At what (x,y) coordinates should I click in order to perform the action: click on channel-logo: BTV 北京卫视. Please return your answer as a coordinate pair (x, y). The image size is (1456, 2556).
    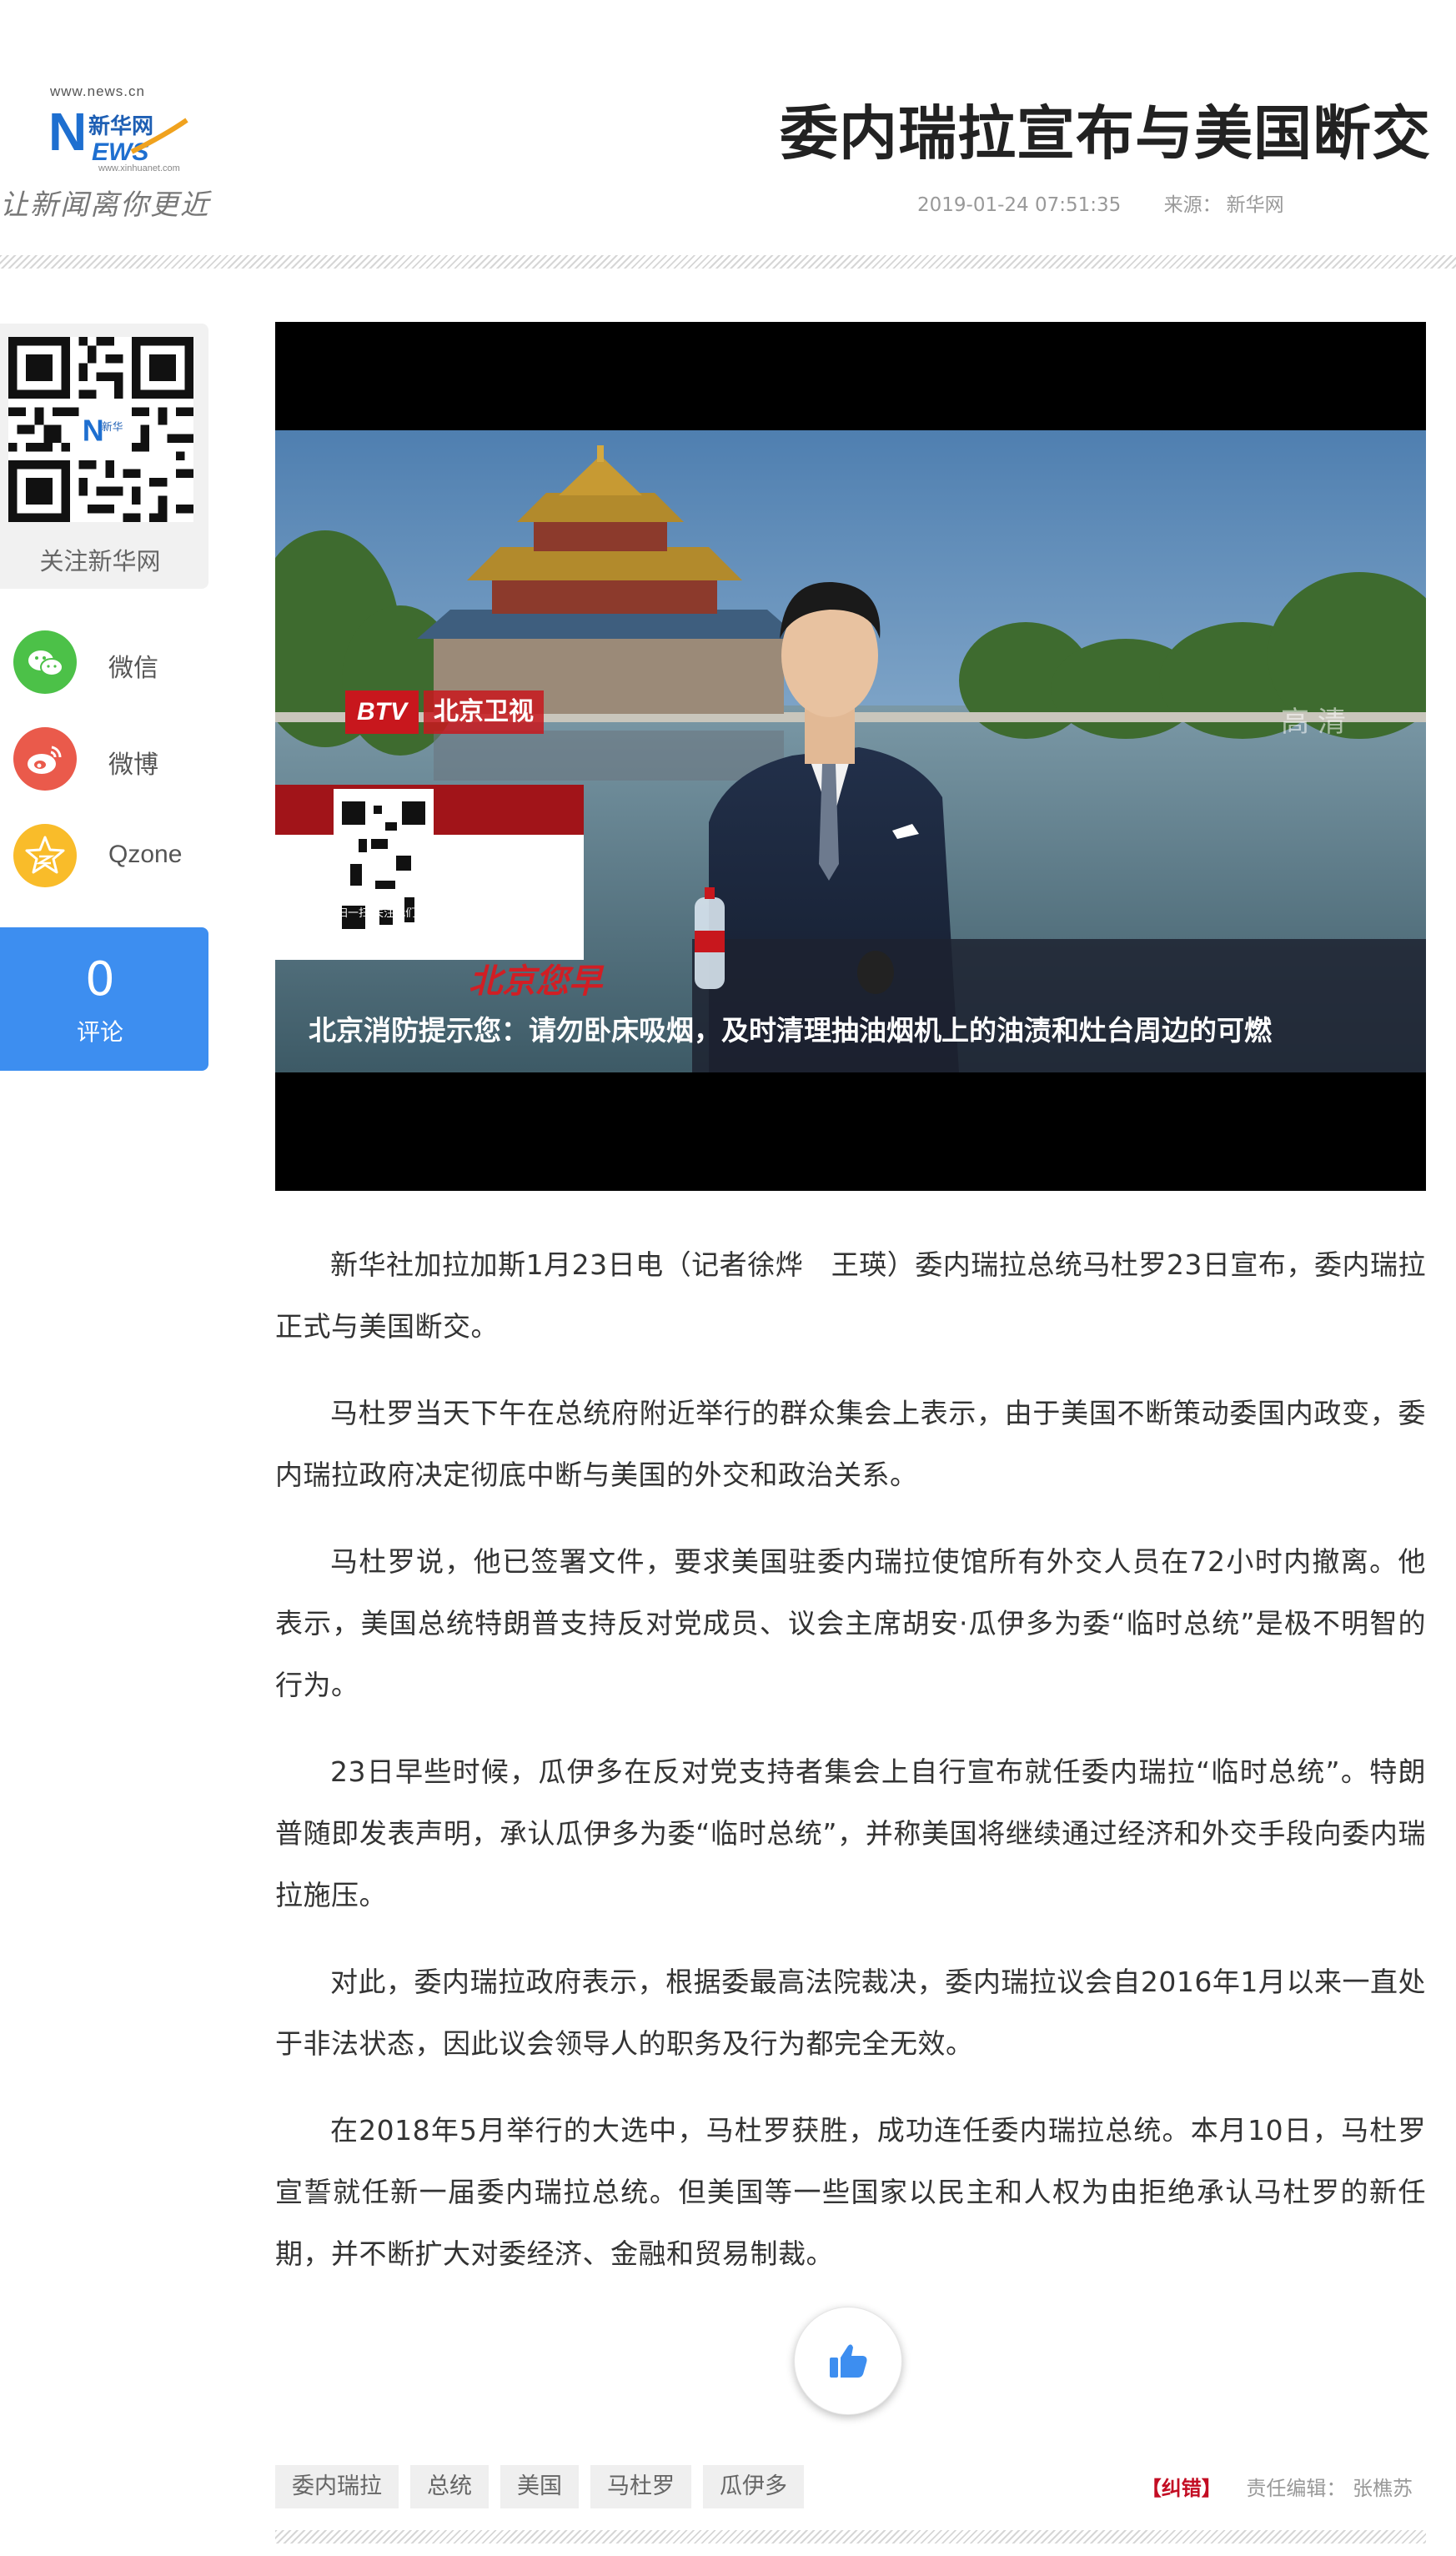
    Looking at the image, I should click on (444, 712).